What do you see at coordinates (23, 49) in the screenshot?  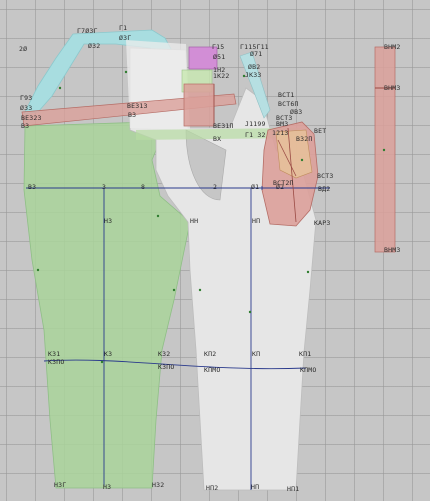 I see `point-label: 2Ø` at bounding box center [23, 49].